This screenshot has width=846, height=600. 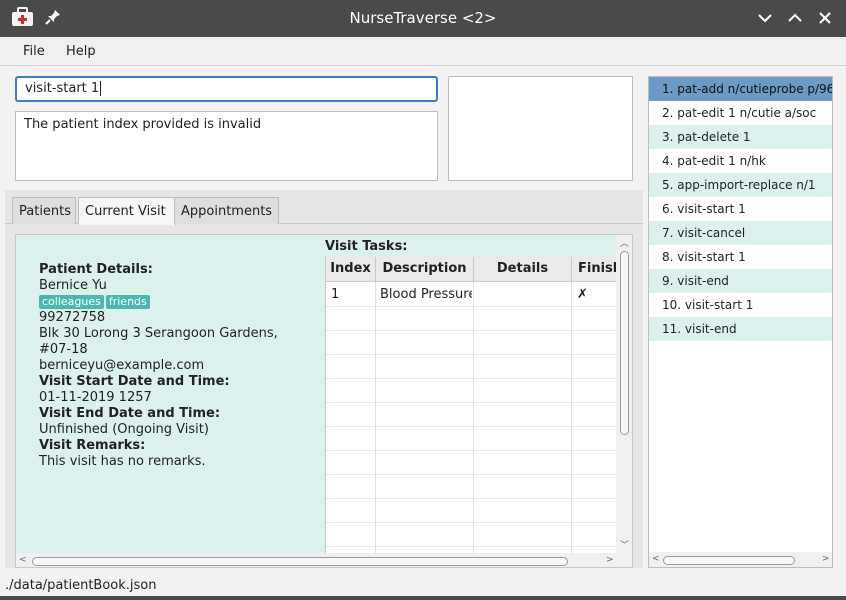 I want to click on history-item: 8. visit-start 1, so click(x=740, y=257).